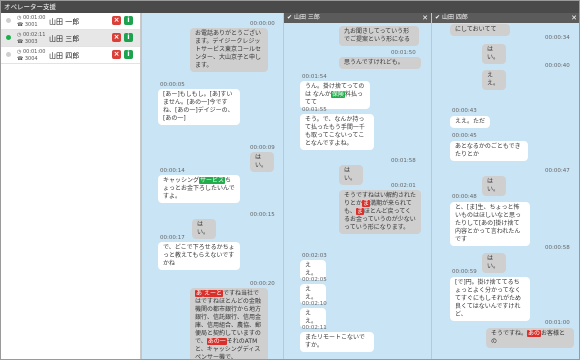  Describe the element at coordinates (530, 338) in the screenshot. I see `message-bubble: そうですね。あのお客様との` at that location.